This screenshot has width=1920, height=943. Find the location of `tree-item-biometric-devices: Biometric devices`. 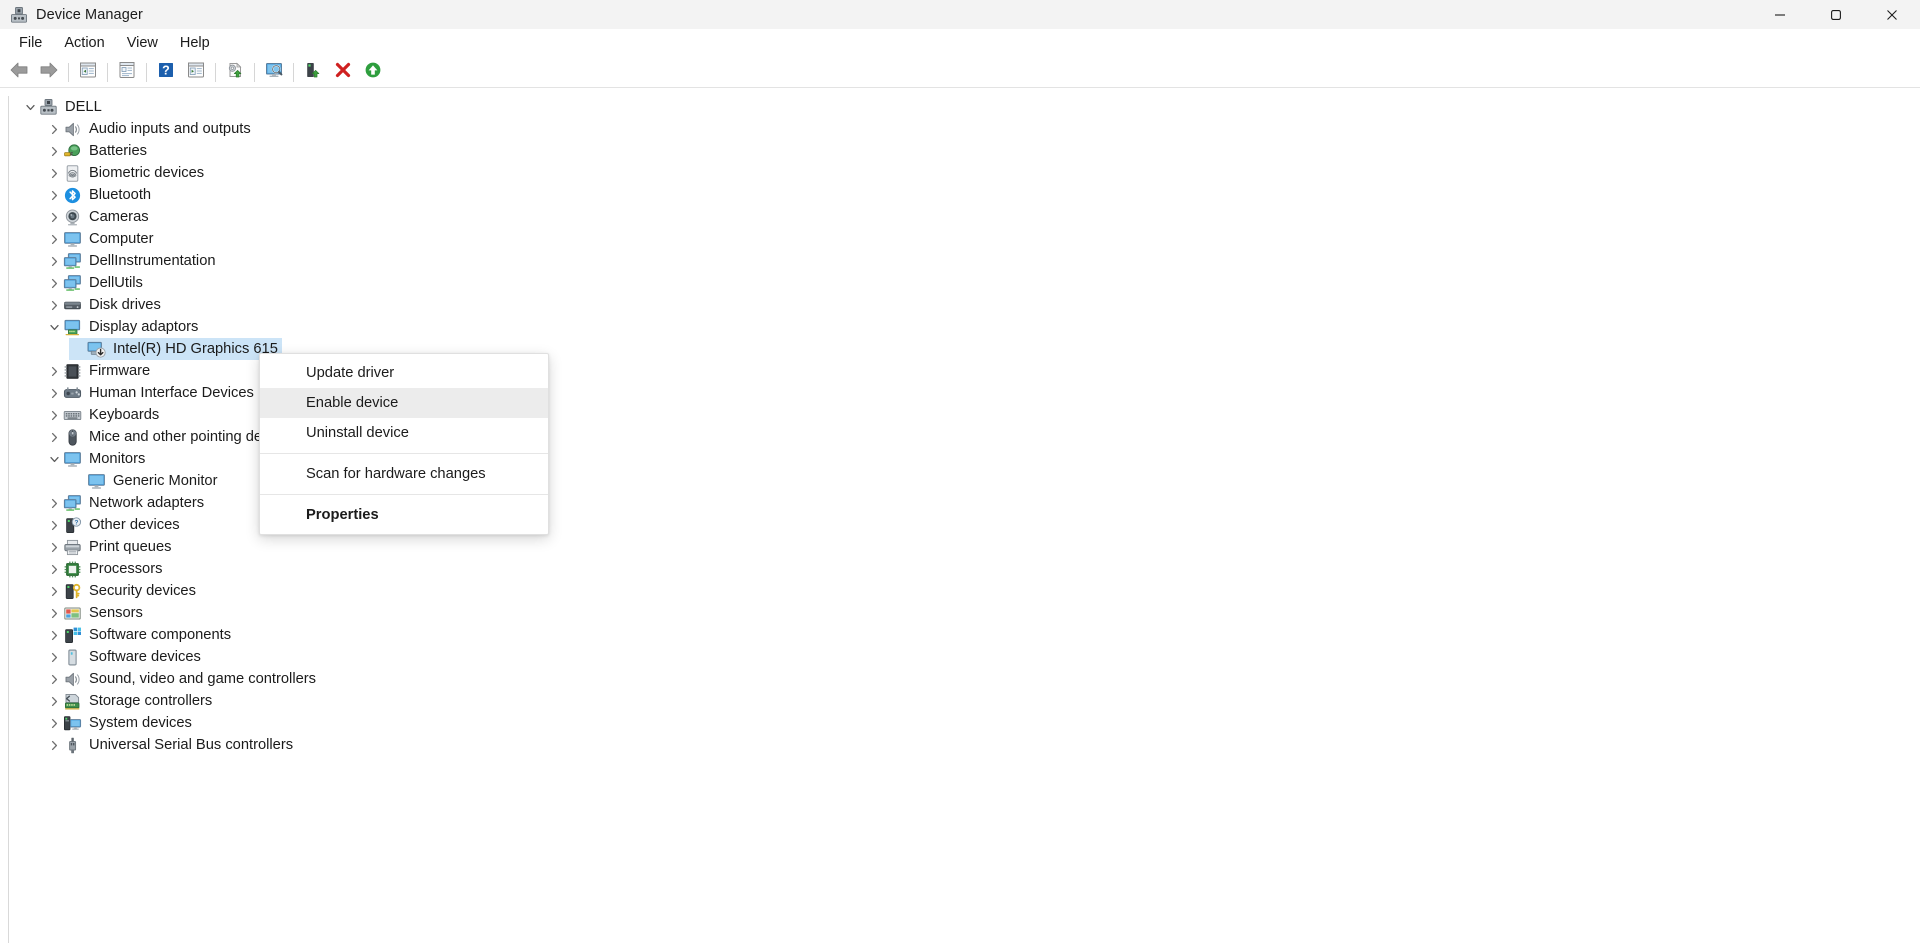

tree-item-biometric-devices: Biometric devices is located at coordinates (964, 173).